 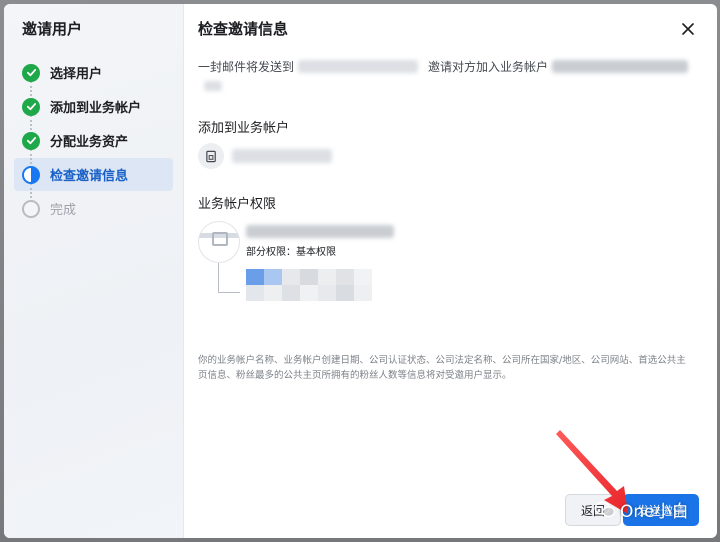 I want to click on permission-level-text: 部分权限：基本权限, so click(x=291, y=252).